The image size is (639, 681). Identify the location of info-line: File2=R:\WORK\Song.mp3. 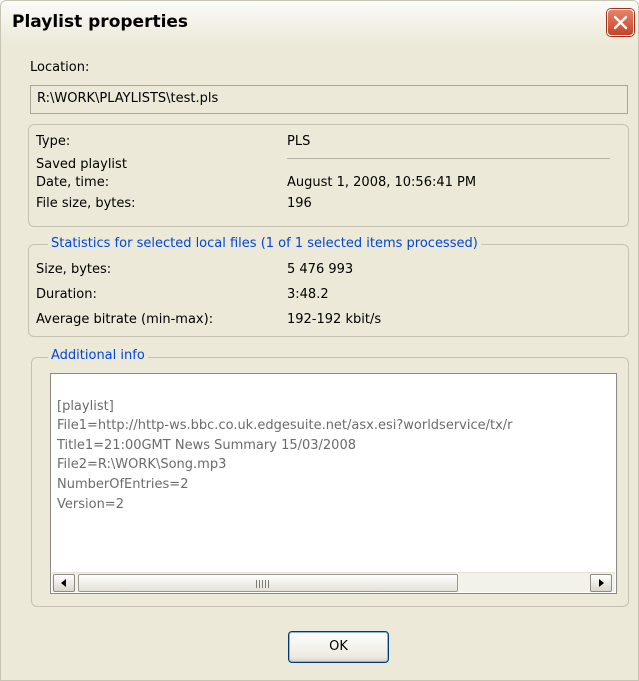
(142, 465).